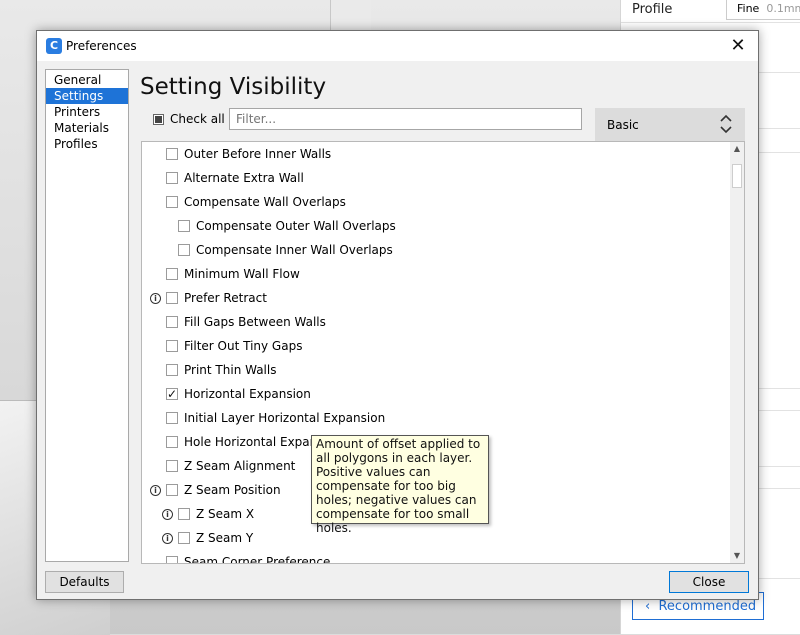  I want to click on updown-arrows-icon, so click(726, 124).